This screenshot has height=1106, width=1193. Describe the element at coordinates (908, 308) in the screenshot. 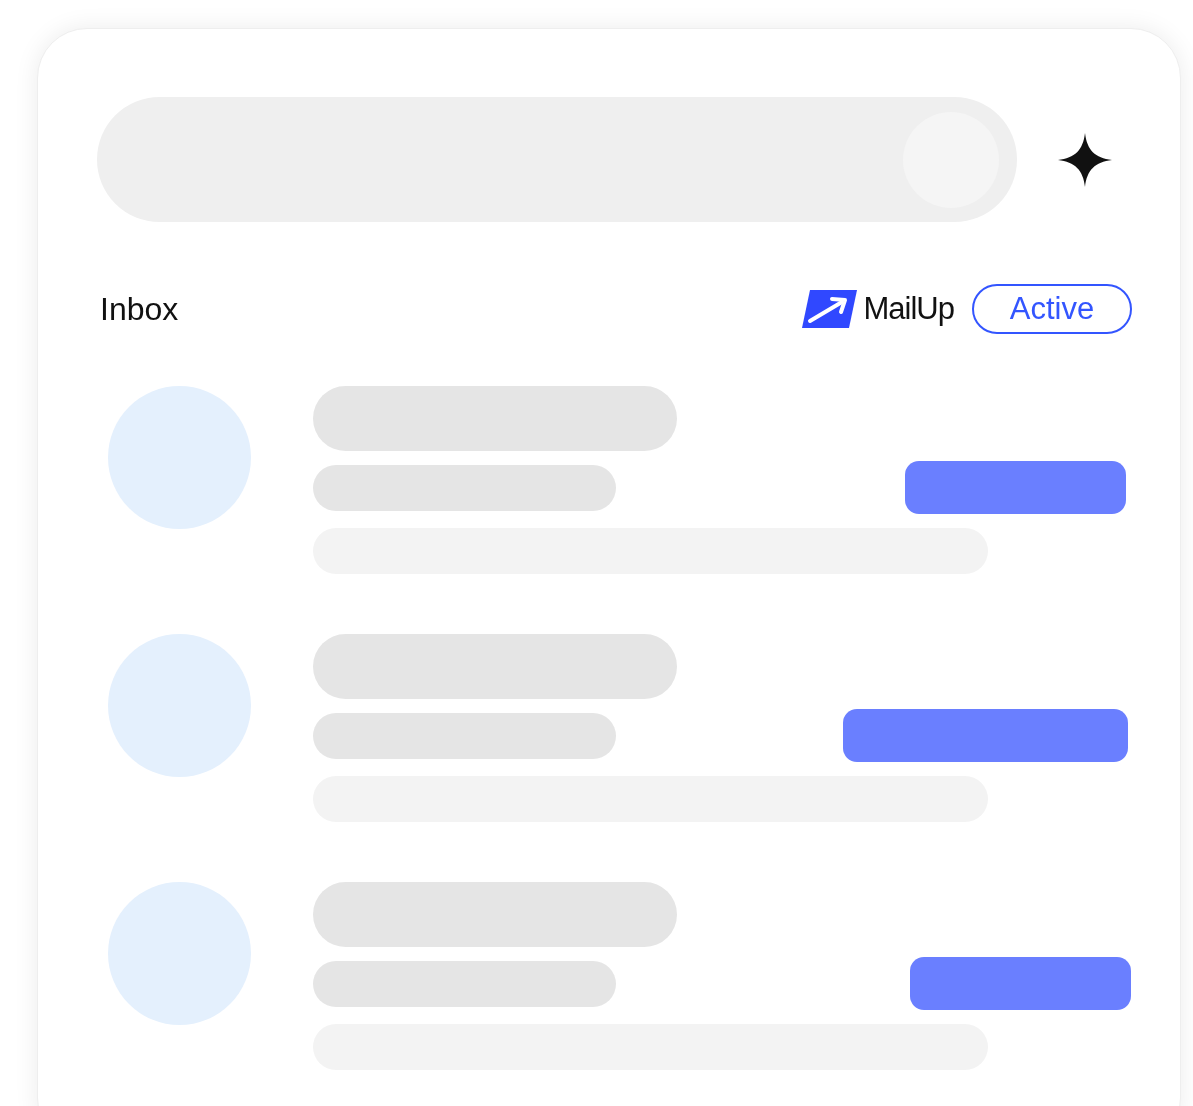

I see `brand-name: MailUp` at that location.